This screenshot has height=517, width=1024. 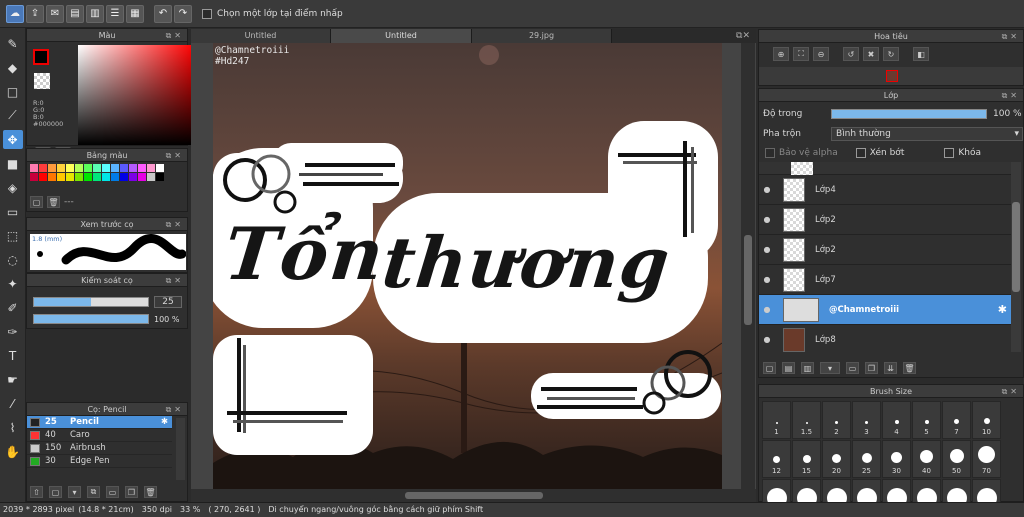 What do you see at coordinates (261, 36) in the screenshot?
I see `tab-untitled-1: Untitled` at bounding box center [261, 36].